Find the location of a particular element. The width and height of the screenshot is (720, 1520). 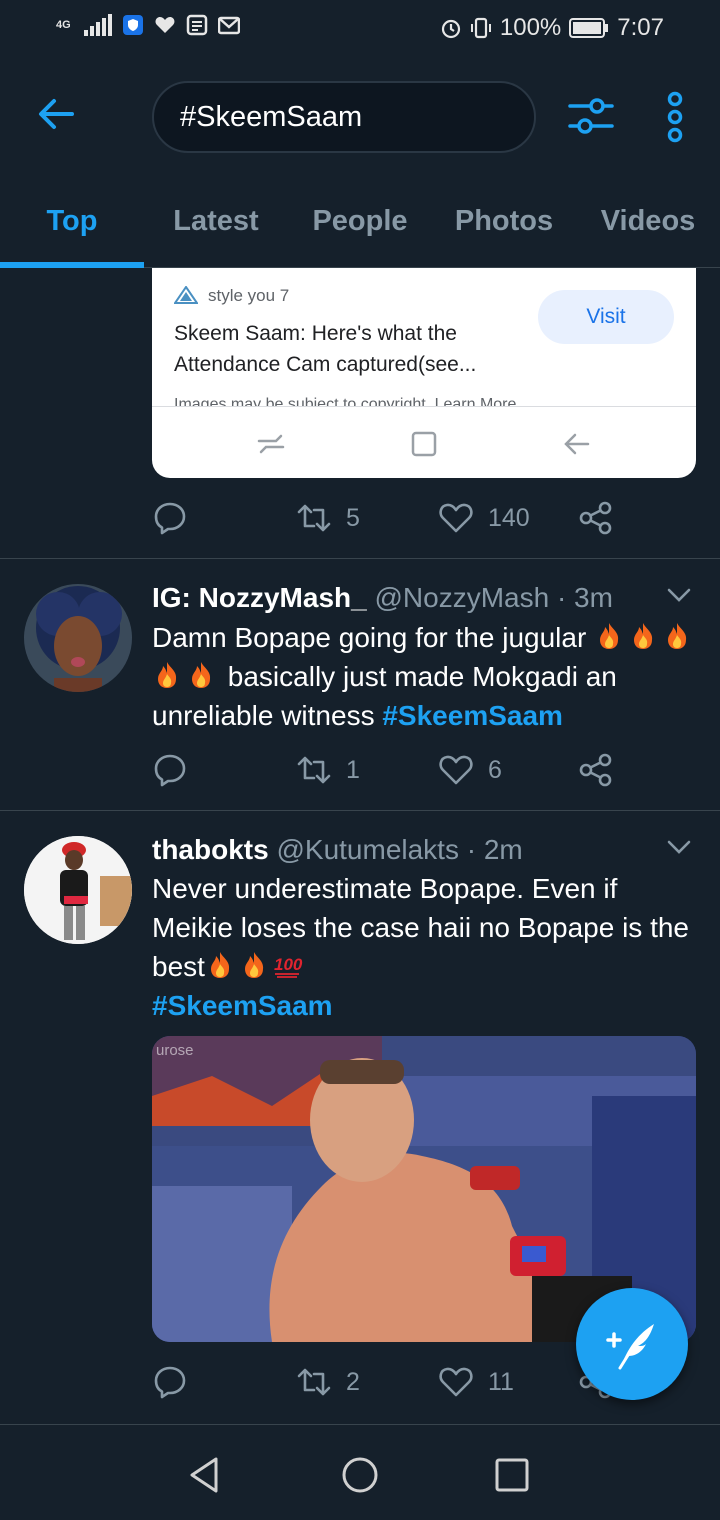

svg-text: 100 is located at coordinates (288, 964).